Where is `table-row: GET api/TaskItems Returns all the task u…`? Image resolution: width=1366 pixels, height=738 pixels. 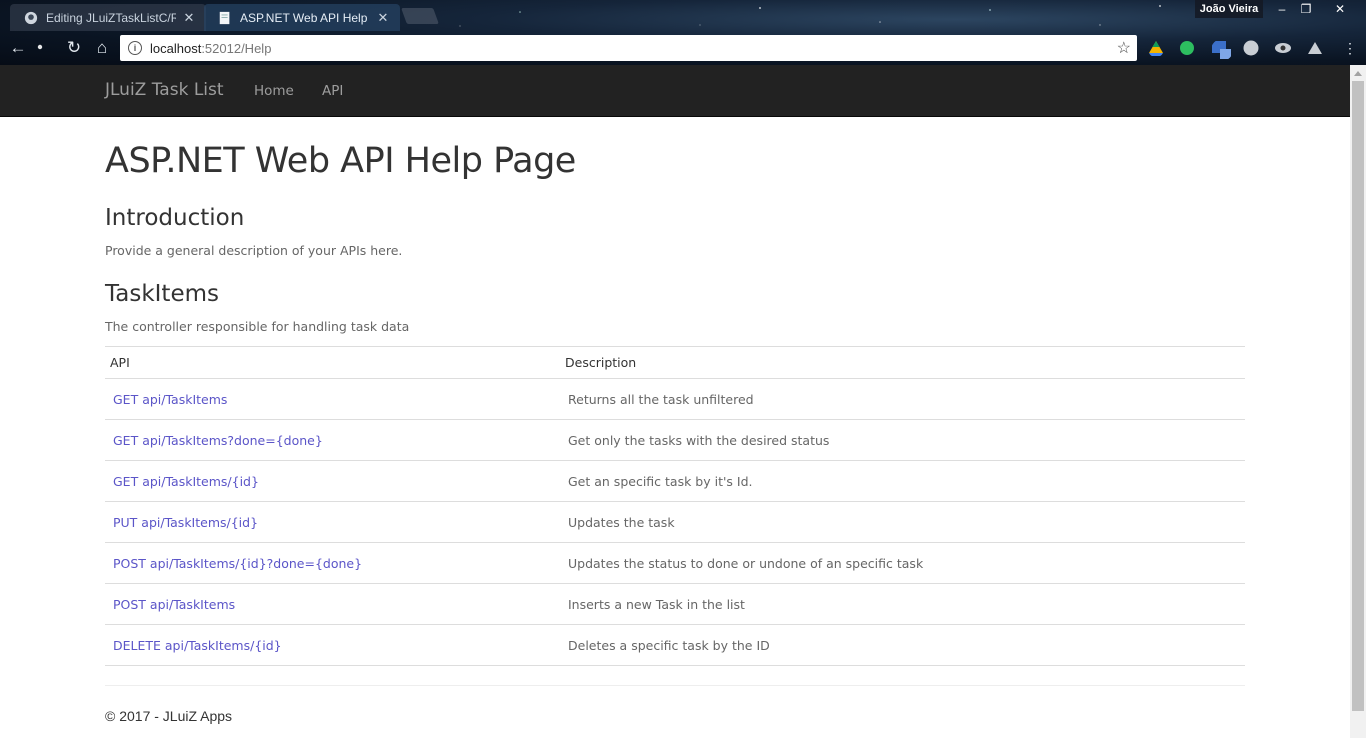
table-row: GET api/TaskItems Returns all the task u… is located at coordinates (675, 399).